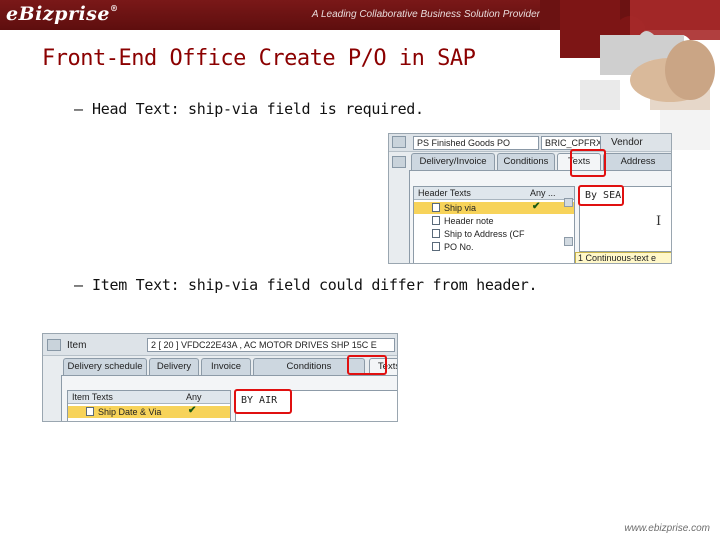 This screenshot has width=720, height=540. I want to click on list-item-po-no: PO No., so click(494, 247).